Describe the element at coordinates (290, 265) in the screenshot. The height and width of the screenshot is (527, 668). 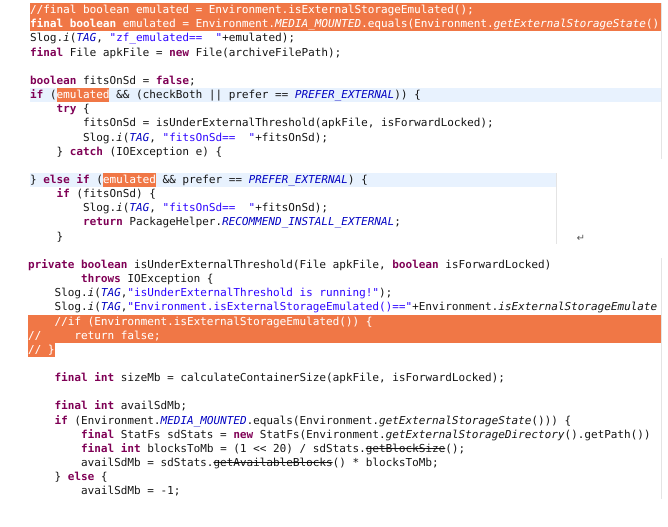
I see `code-line: private boolean isUnderExternalThreshold(File apkFile, boolean isForwardLocked)` at that location.